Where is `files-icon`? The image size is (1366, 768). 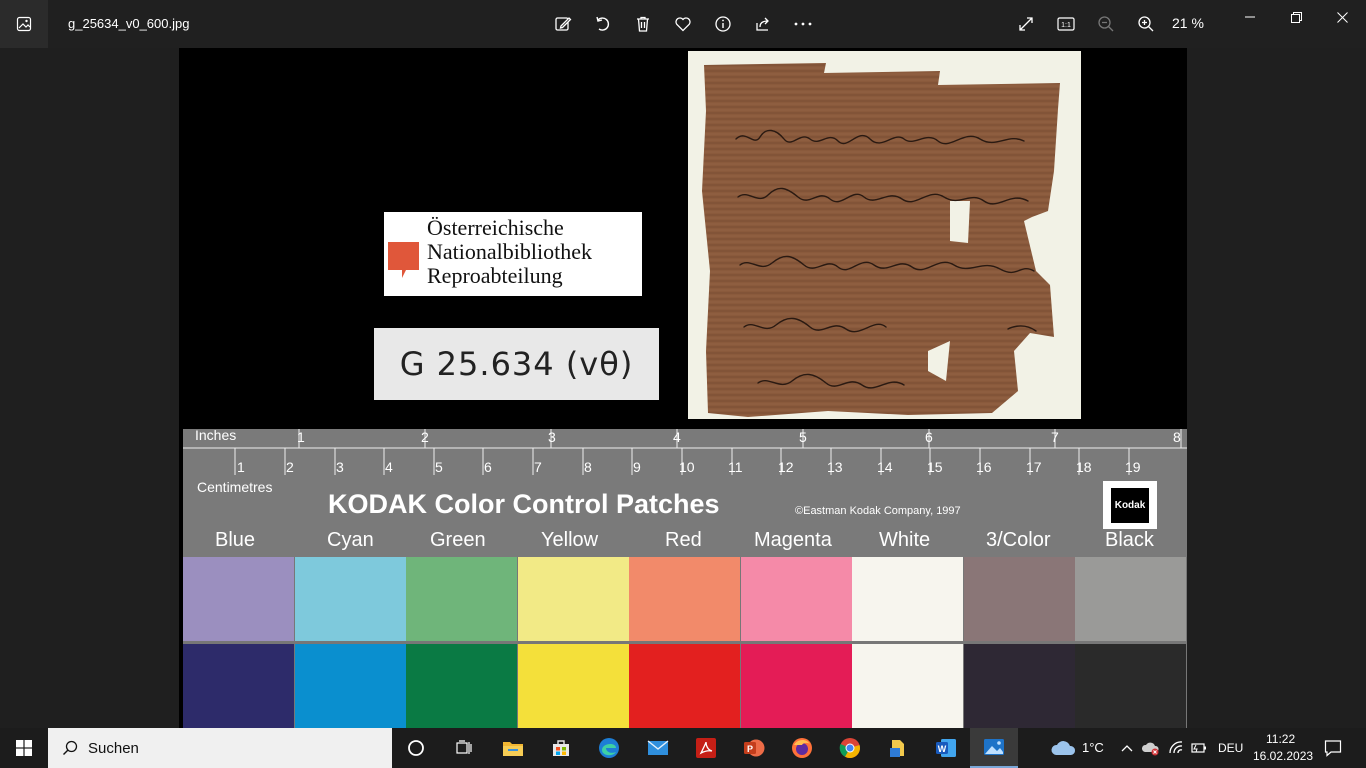
files-icon is located at coordinates (897, 748).